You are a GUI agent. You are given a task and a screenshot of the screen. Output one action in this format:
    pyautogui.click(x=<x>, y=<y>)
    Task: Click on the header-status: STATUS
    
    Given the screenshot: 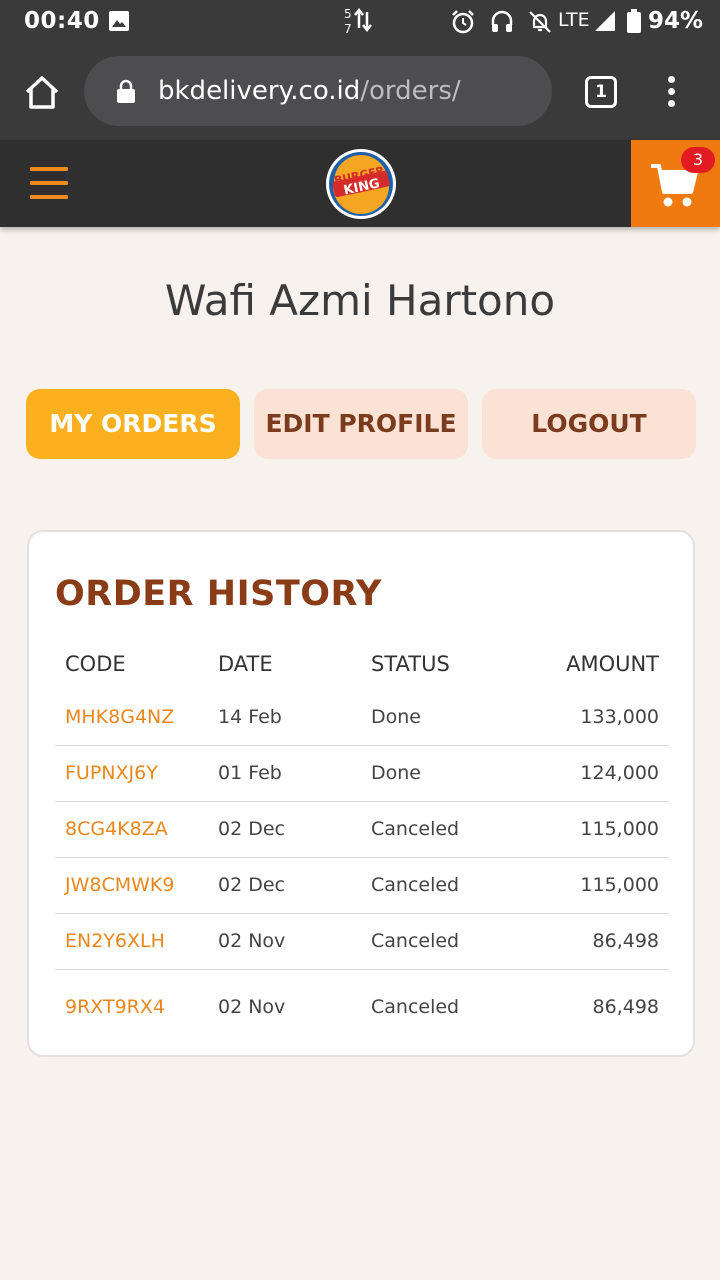 What is the action you would take?
    pyautogui.click(x=410, y=664)
    